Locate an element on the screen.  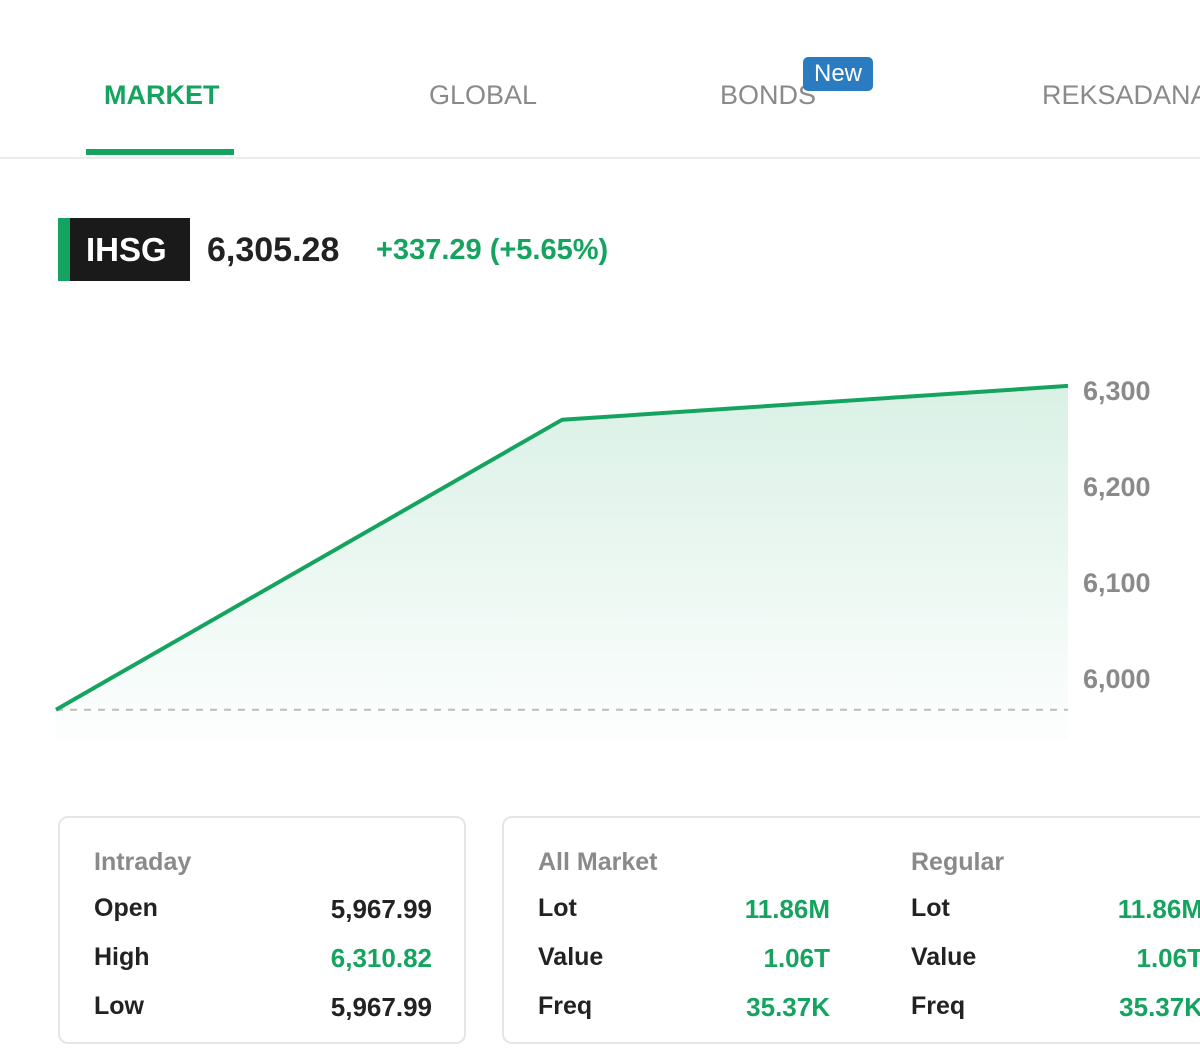
high-value: 6,310.82 is located at coordinates (381, 958).